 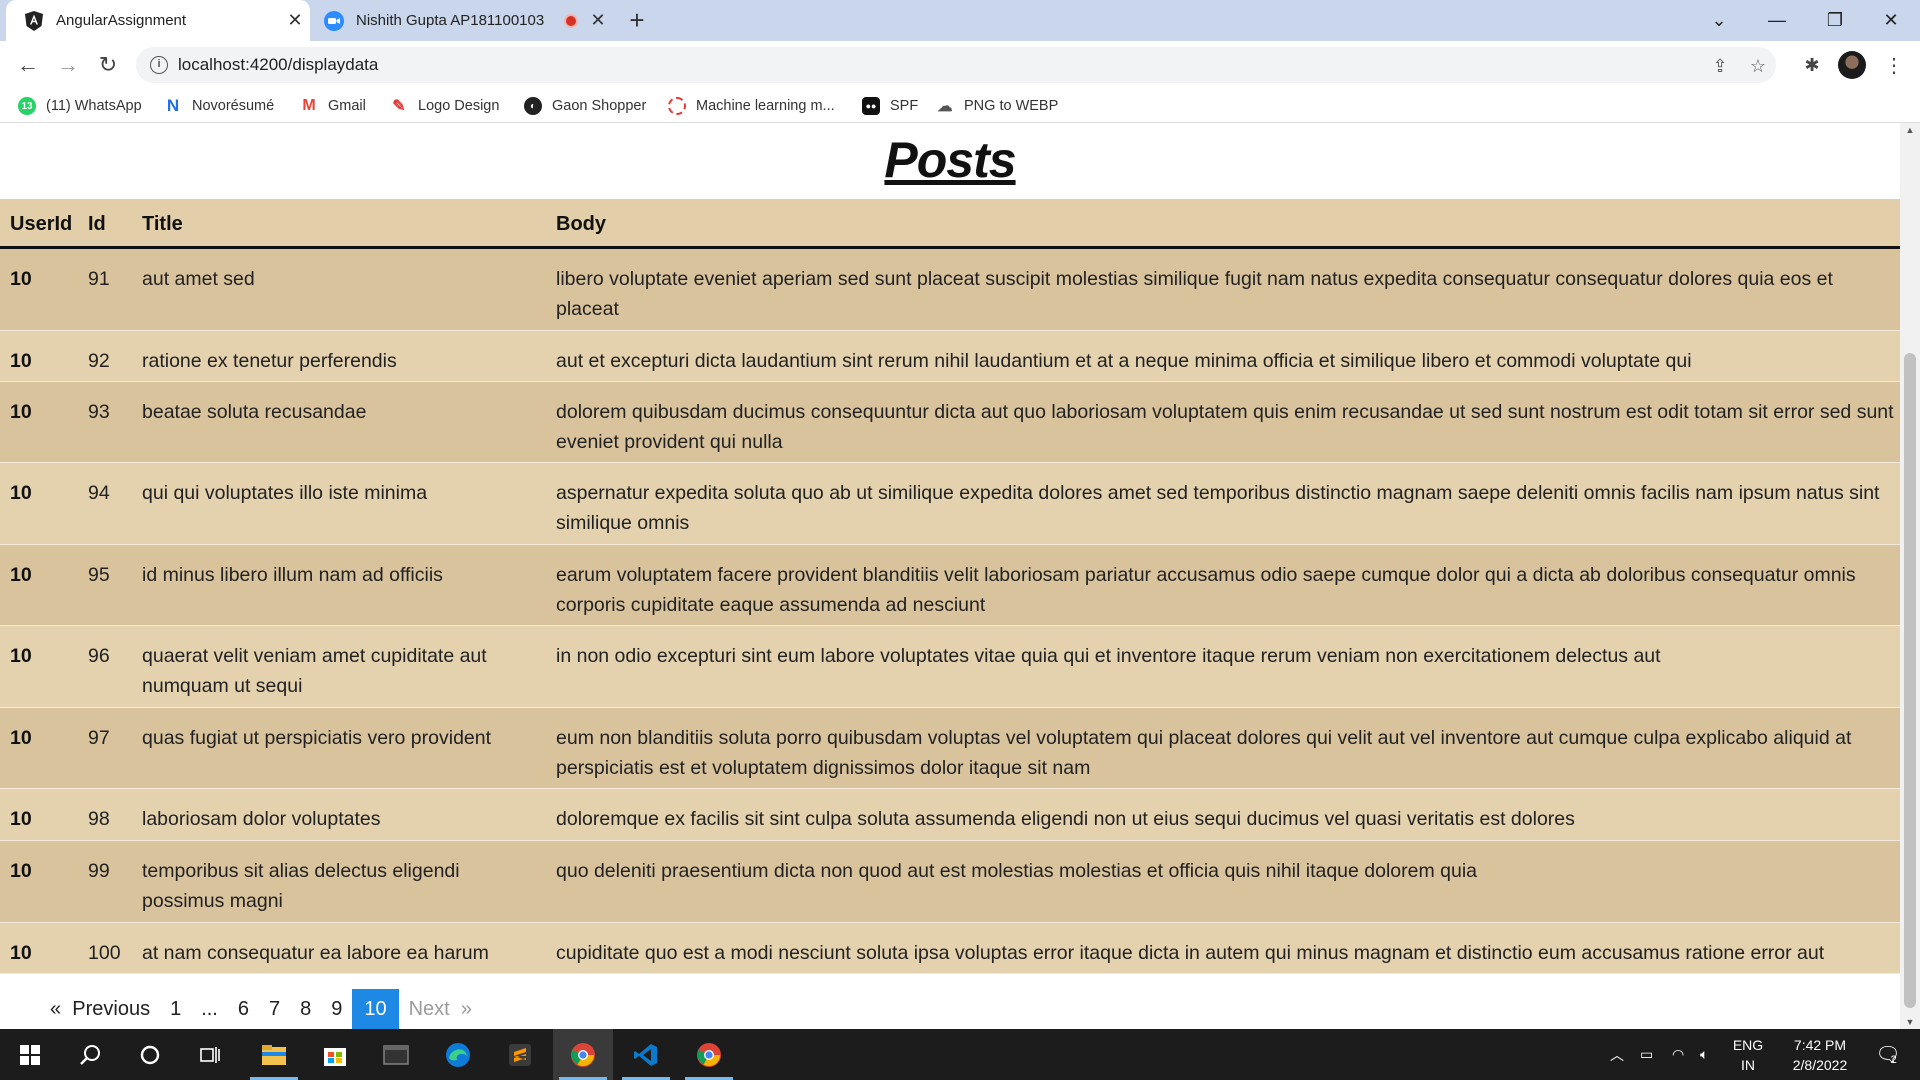 What do you see at coordinates (466, 1009) in the screenshot?
I see `chevron-right-icon: »` at bounding box center [466, 1009].